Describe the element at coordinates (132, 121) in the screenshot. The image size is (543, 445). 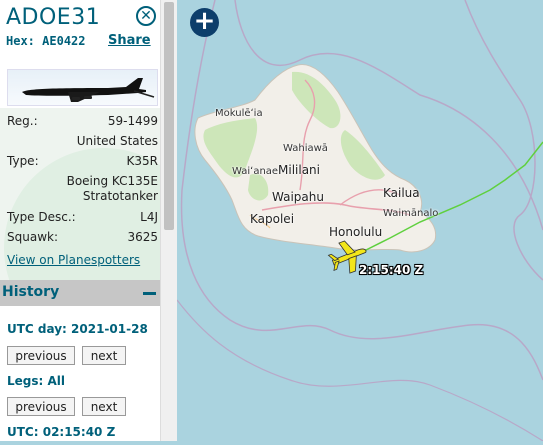
I see `reg-value: 59-1499` at that location.